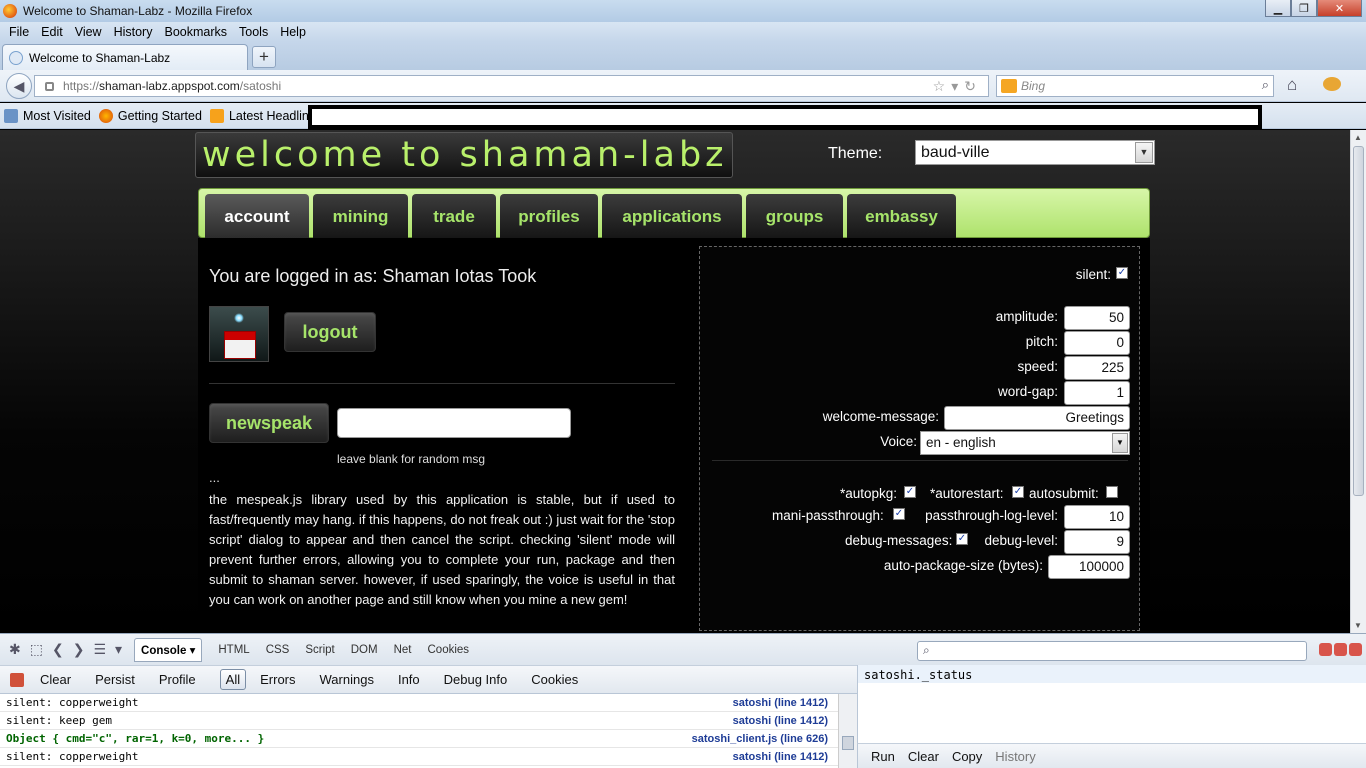 Image resolution: width=1366 pixels, height=768 pixels. Describe the element at coordinates (760, 739) in the screenshot. I see `log-source-link: satoshi_client.js (line 626)` at that location.